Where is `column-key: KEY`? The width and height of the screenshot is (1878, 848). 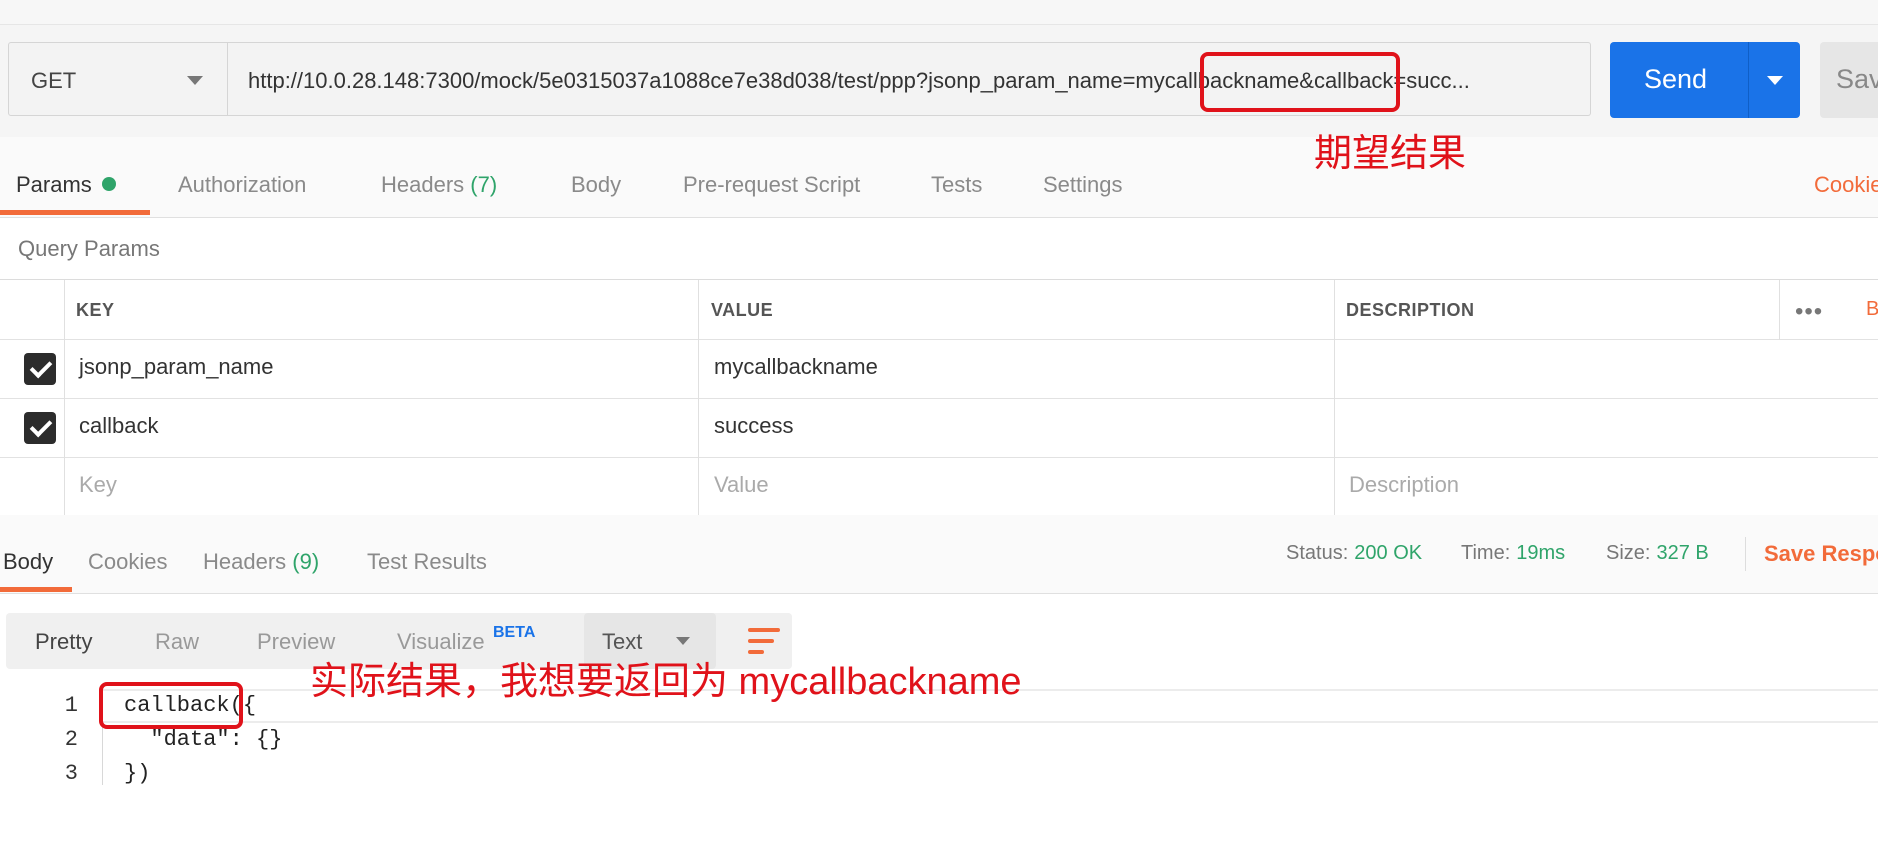
column-key: KEY is located at coordinates (95, 310).